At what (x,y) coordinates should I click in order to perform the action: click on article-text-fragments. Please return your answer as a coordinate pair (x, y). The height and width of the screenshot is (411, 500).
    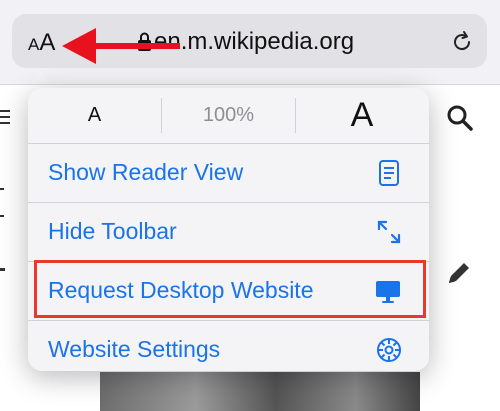
    Looking at the image, I should click on (2, 229).